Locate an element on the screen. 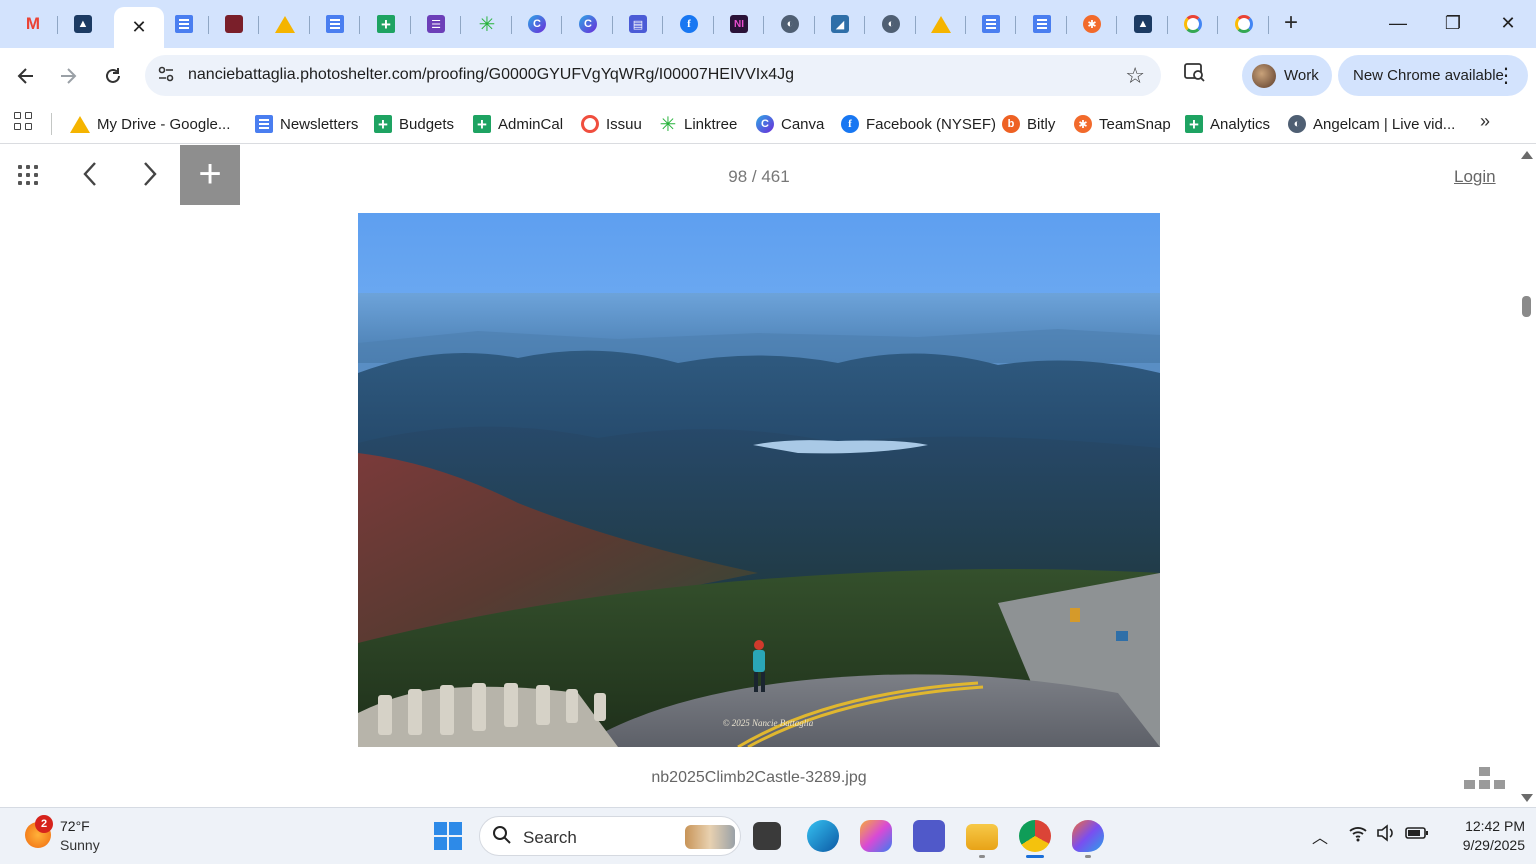  add-to-cart-button: + is located at coordinates (210, 175).